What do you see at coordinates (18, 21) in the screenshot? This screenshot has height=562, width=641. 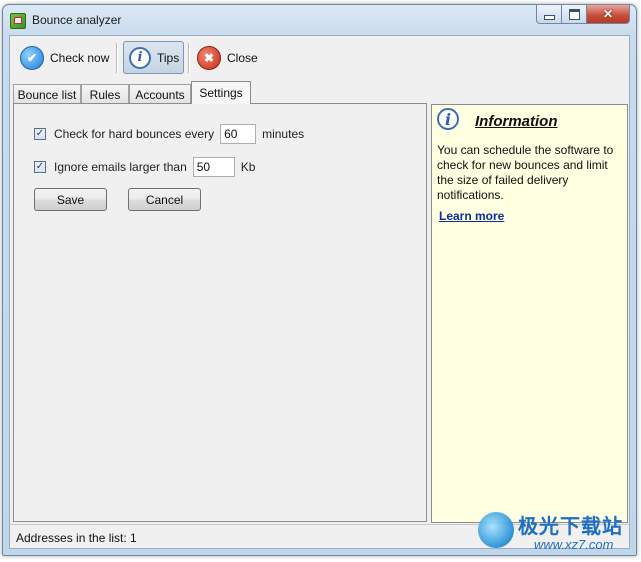 I see `app-icon` at bounding box center [18, 21].